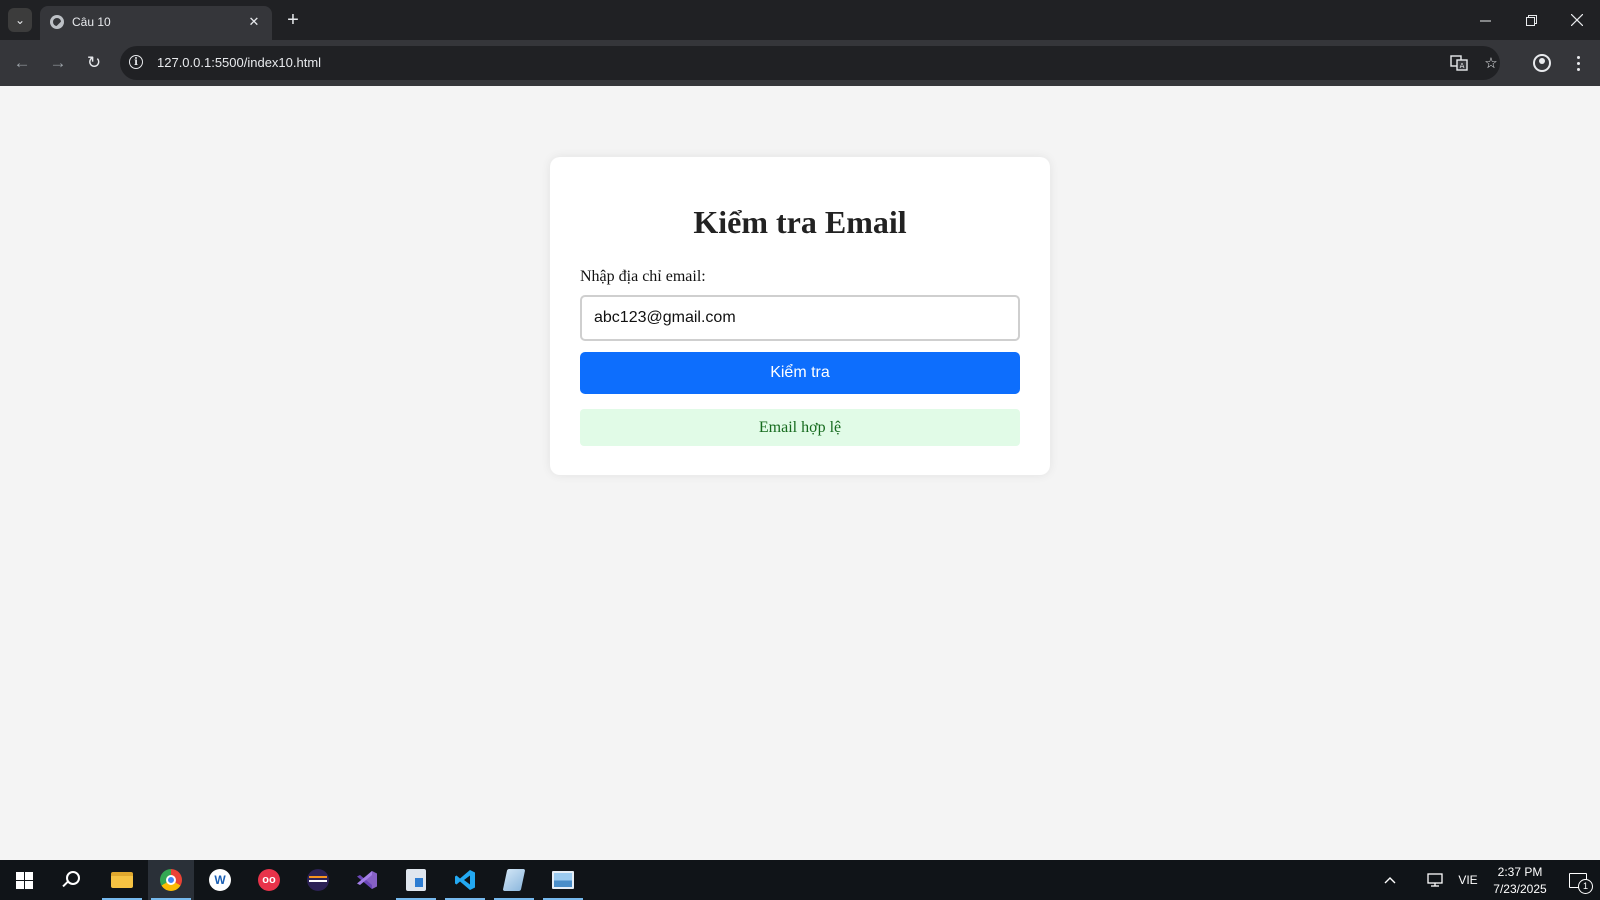  I want to click on url-text: 127.0.0.1:5500/index10.html, so click(239, 62).